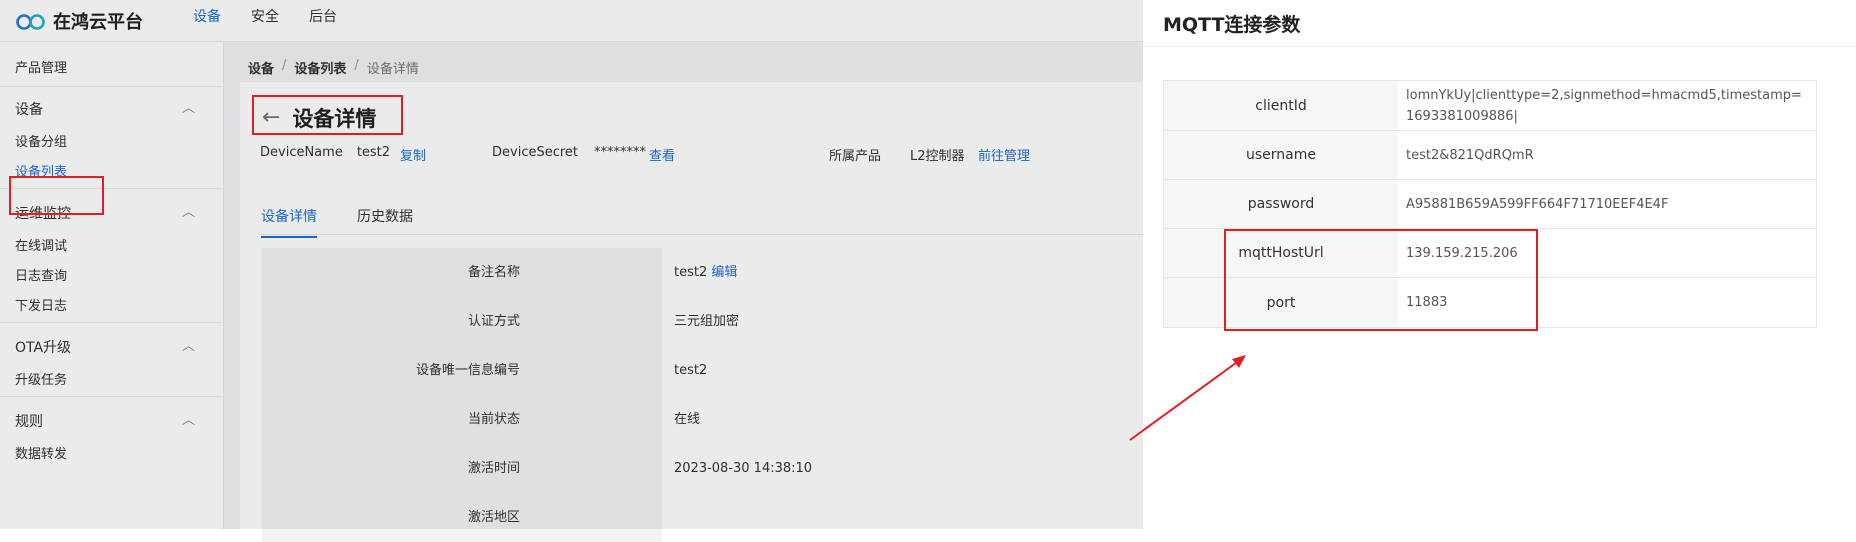 This screenshot has height=542, width=1856. What do you see at coordinates (1470, 155) in the screenshot?
I see `param-value: test2&821QdRQmR` at bounding box center [1470, 155].